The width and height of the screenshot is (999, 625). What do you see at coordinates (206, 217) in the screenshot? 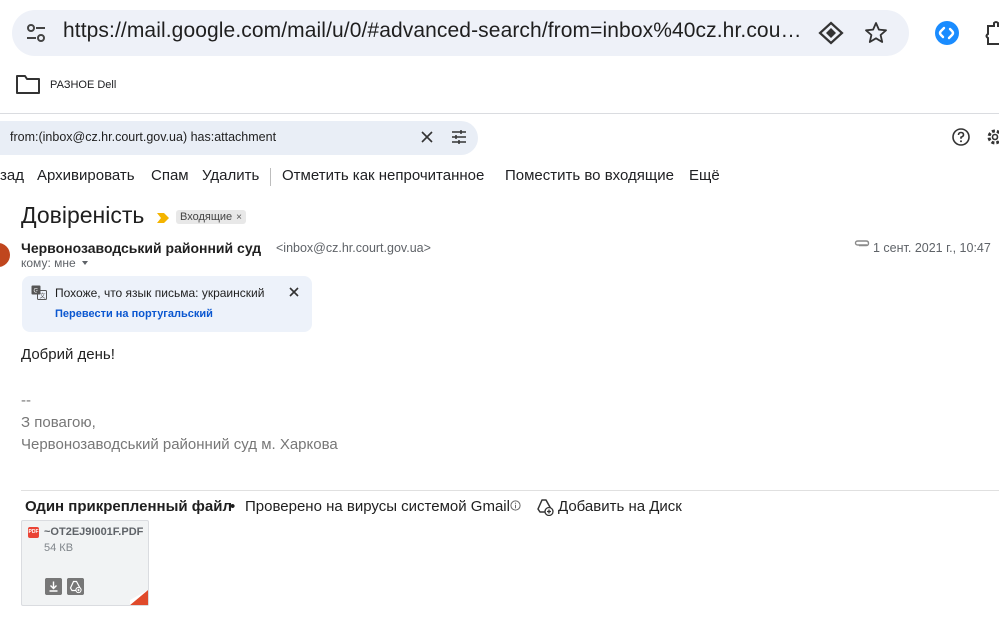
I see `label-chip-text: Входящие` at bounding box center [206, 217].